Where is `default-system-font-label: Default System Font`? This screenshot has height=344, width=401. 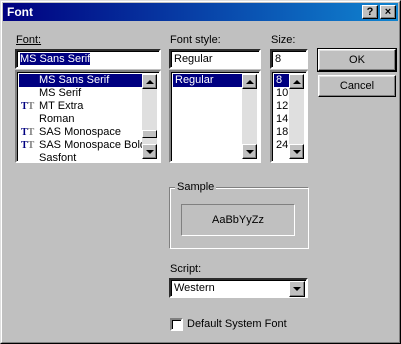 default-system-font-label: Default System Font is located at coordinates (237, 324).